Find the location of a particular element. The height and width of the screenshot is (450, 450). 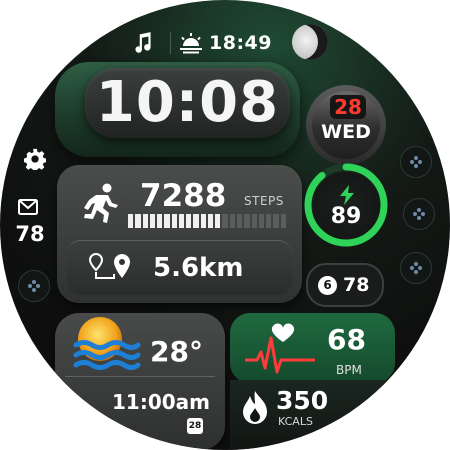

battery-value: 89 is located at coordinates (346, 216).